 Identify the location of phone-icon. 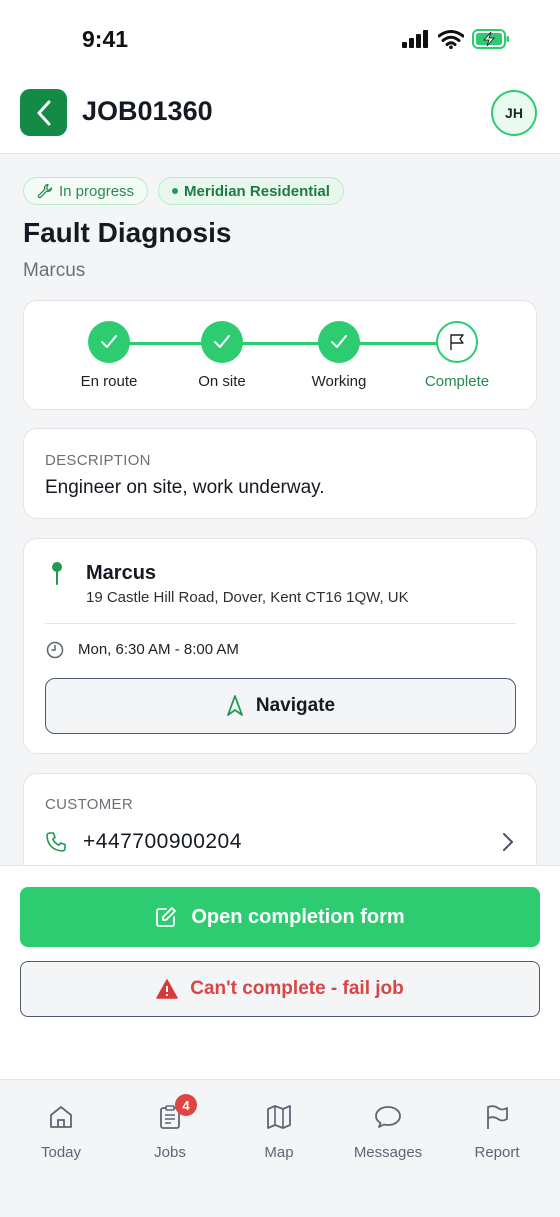
(56, 842).